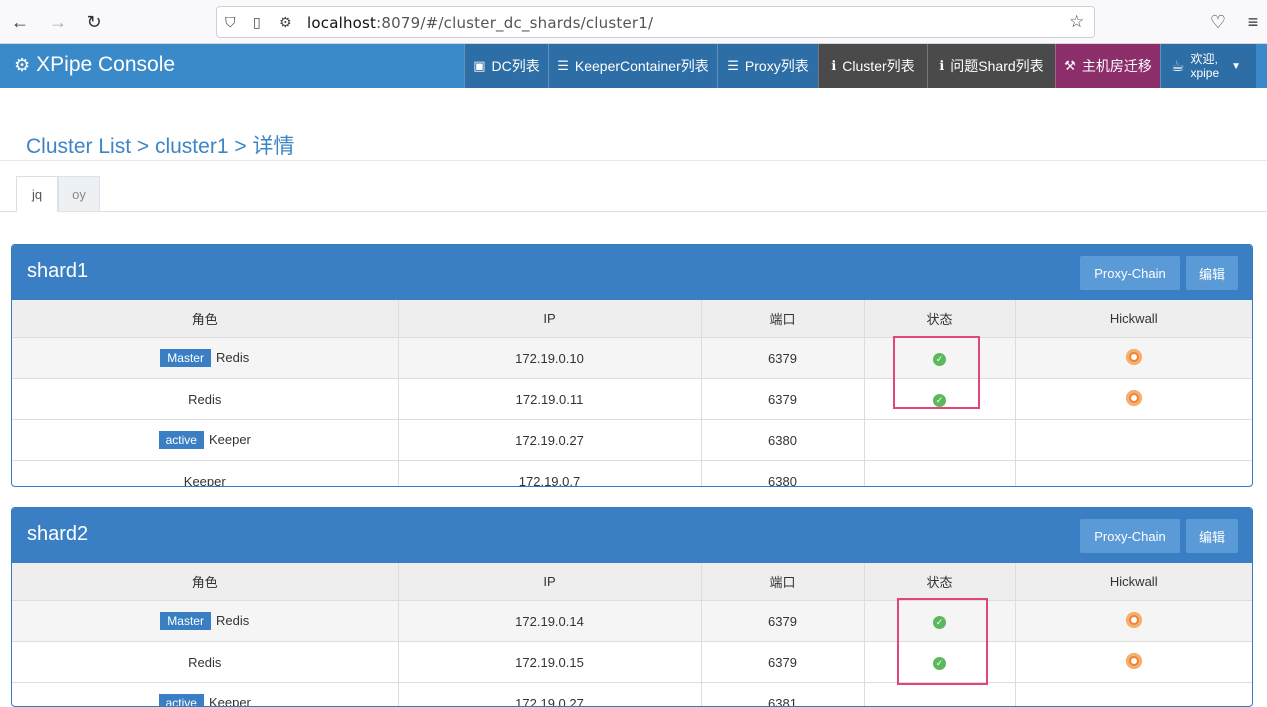  Describe the element at coordinates (22, 65) in the screenshot. I see `gears-icon: ⚙` at that location.